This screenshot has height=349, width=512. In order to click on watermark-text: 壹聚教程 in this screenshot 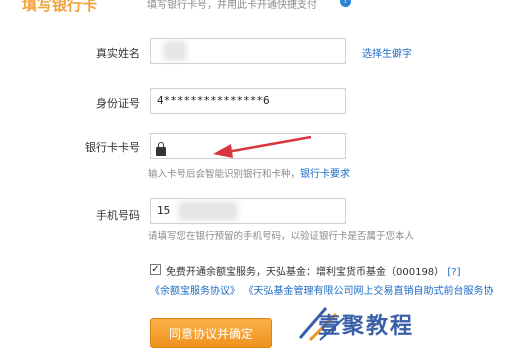, I will do `click(366, 326)`.